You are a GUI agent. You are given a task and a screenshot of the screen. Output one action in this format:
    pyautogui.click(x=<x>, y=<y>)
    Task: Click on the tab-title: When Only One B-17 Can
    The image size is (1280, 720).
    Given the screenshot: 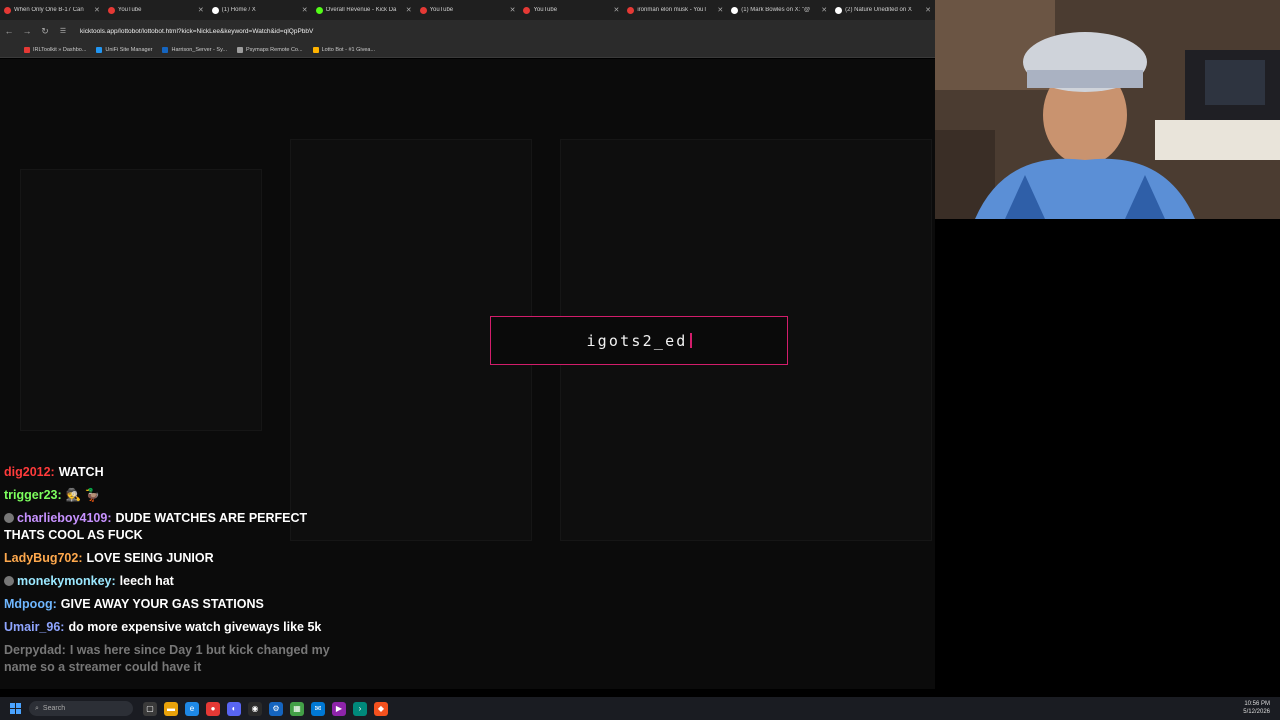 What is the action you would take?
    pyautogui.click(x=49, y=10)
    